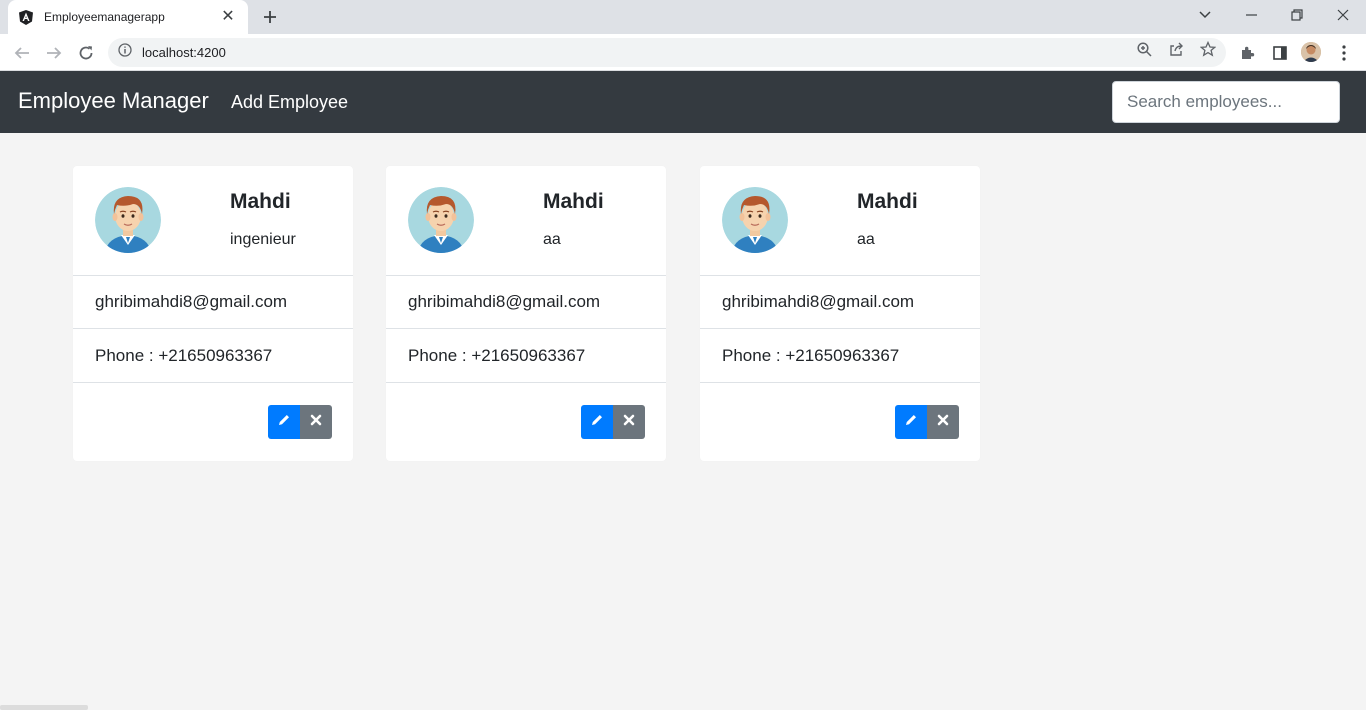 The image size is (1366, 710). Describe the element at coordinates (1297, 15) in the screenshot. I see `restore-icon` at that location.